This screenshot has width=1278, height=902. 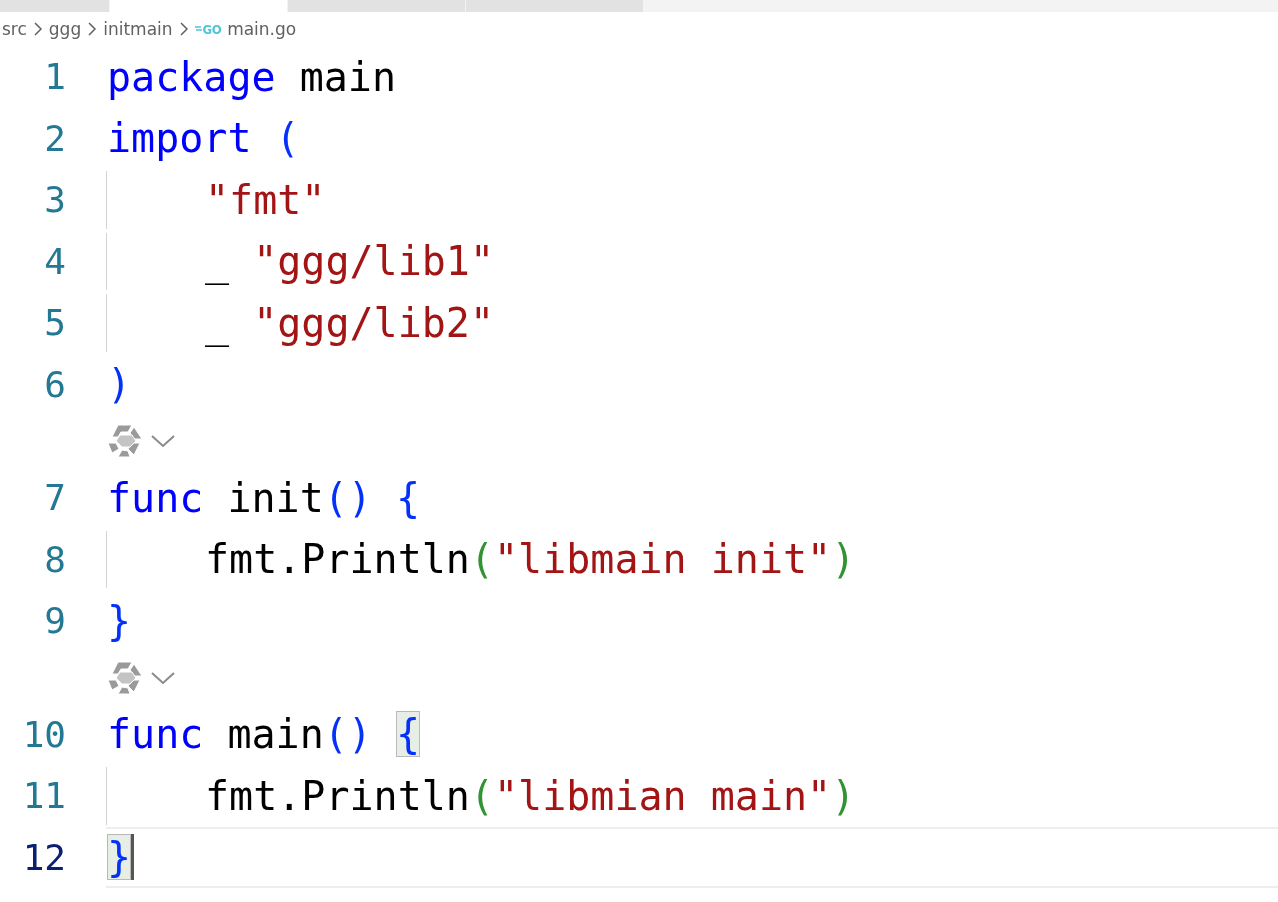 I want to click on line-number: 8, so click(x=54, y=559).